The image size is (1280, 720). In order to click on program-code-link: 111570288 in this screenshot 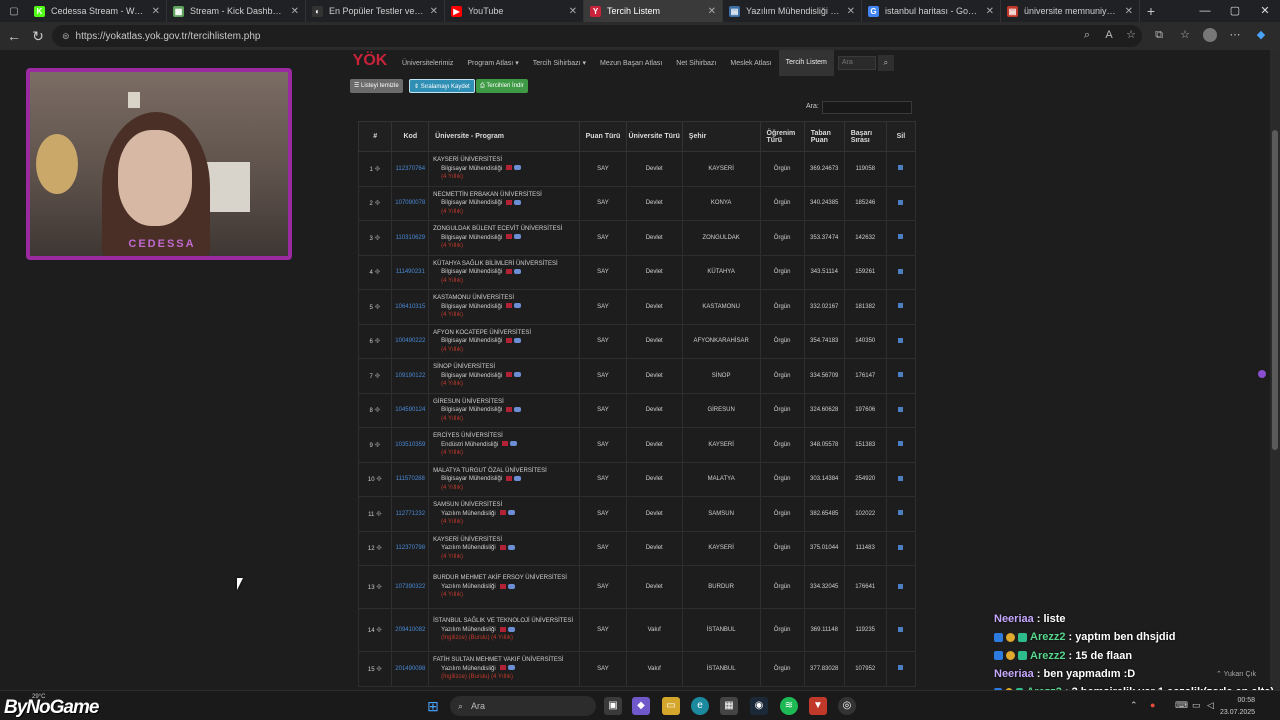, I will do `click(410, 479)`.